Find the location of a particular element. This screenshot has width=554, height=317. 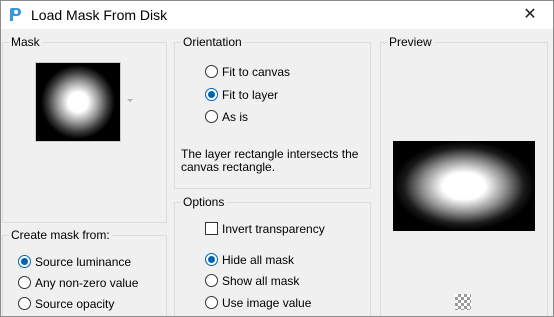

radio-as-is-label: As is is located at coordinates (235, 117).